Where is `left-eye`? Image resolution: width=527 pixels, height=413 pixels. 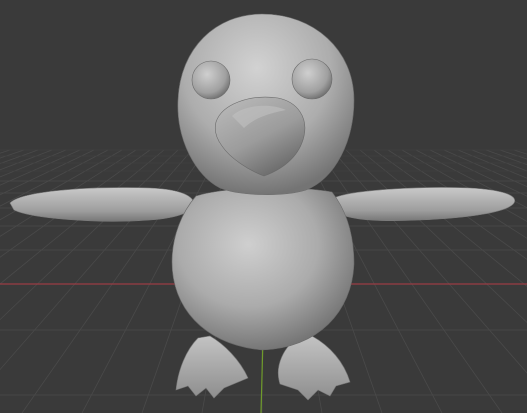
left-eye is located at coordinates (211, 80).